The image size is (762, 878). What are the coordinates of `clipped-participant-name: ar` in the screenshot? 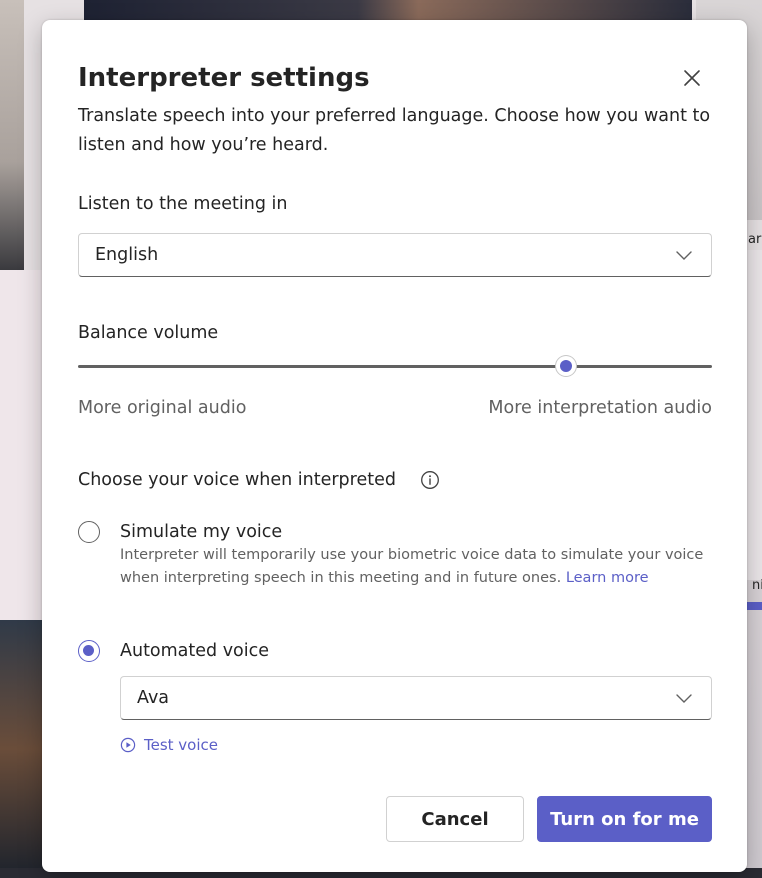 It's located at (755, 239).